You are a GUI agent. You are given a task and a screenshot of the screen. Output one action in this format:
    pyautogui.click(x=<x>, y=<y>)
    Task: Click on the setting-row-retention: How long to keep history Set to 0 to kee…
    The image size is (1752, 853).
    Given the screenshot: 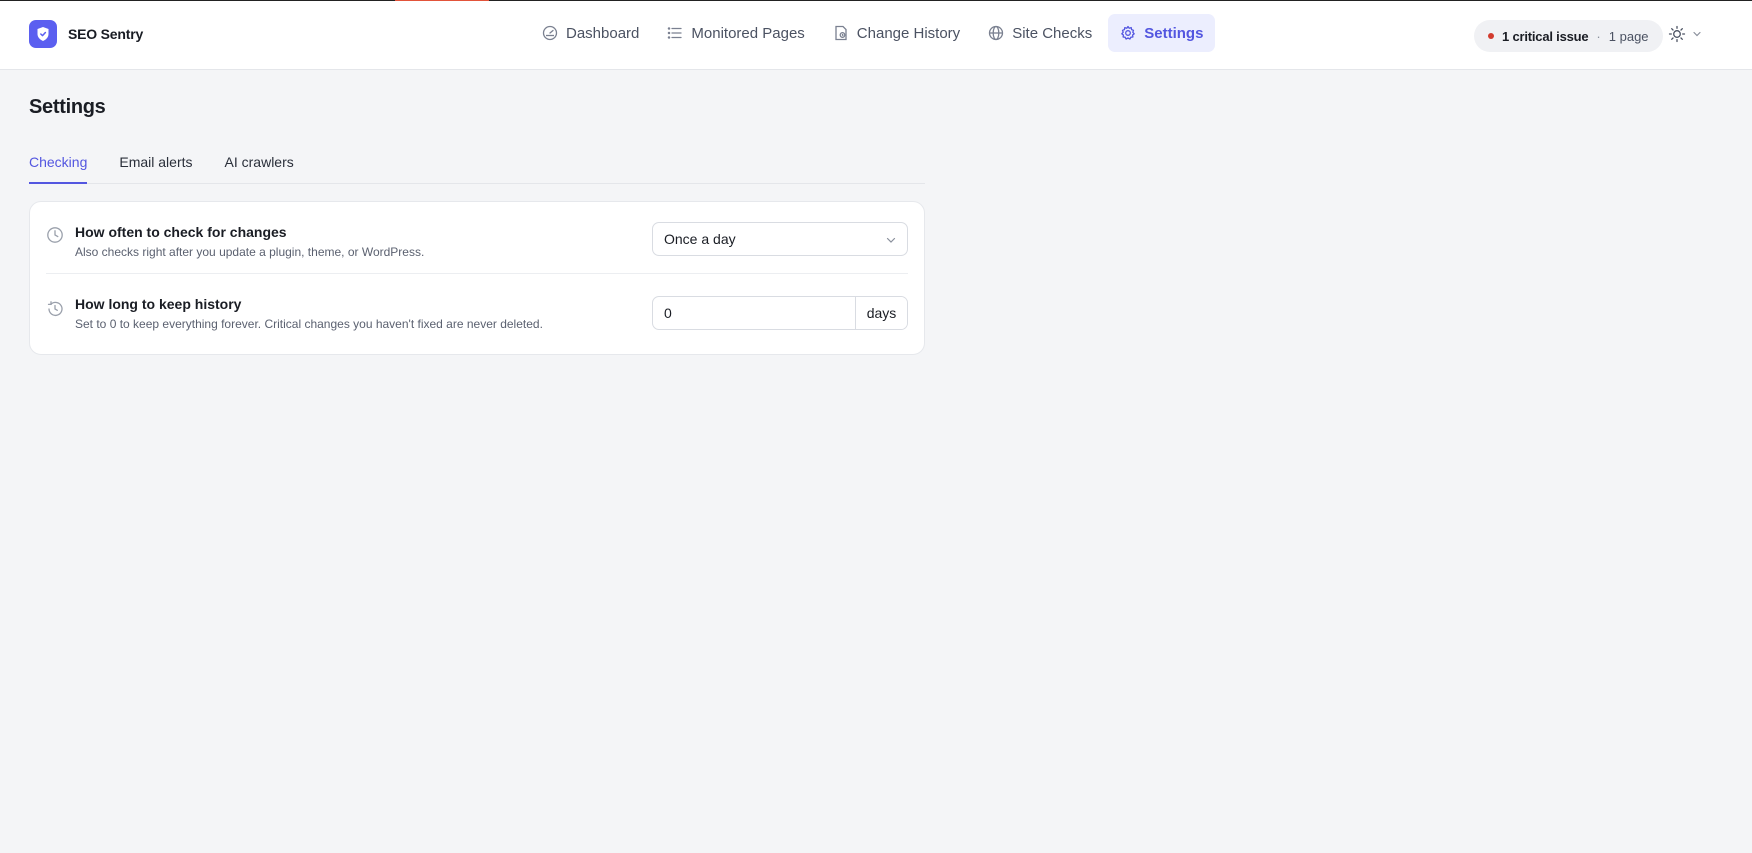 What is the action you would take?
    pyautogui.click(x=477, y=310)
    